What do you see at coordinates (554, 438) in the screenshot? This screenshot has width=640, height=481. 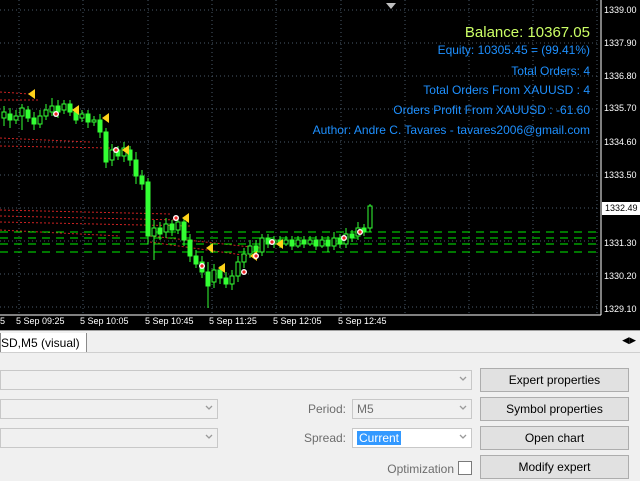 I see `open-chart-button: Open chart` at bounding box center [554, 438].